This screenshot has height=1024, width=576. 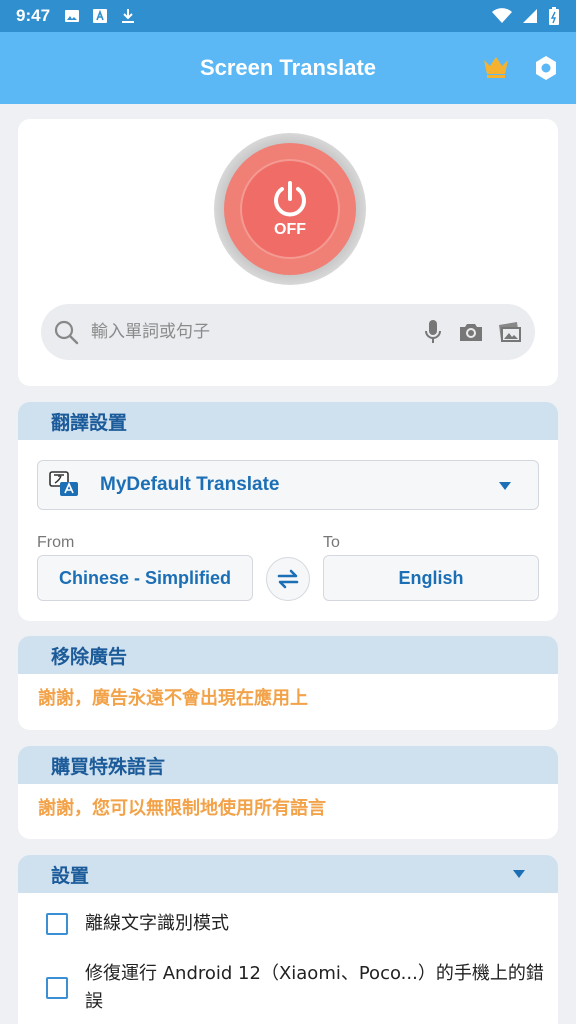 I want to click on setting-label: 修復運行 Android 12（Xiaomi、Poco...）的手機上的錯誤, so click(x=314, y=987).